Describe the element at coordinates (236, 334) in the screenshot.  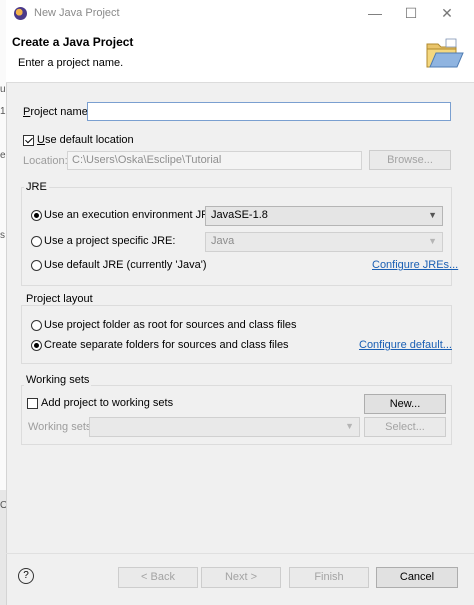
I see `project-layout-group` at that location.